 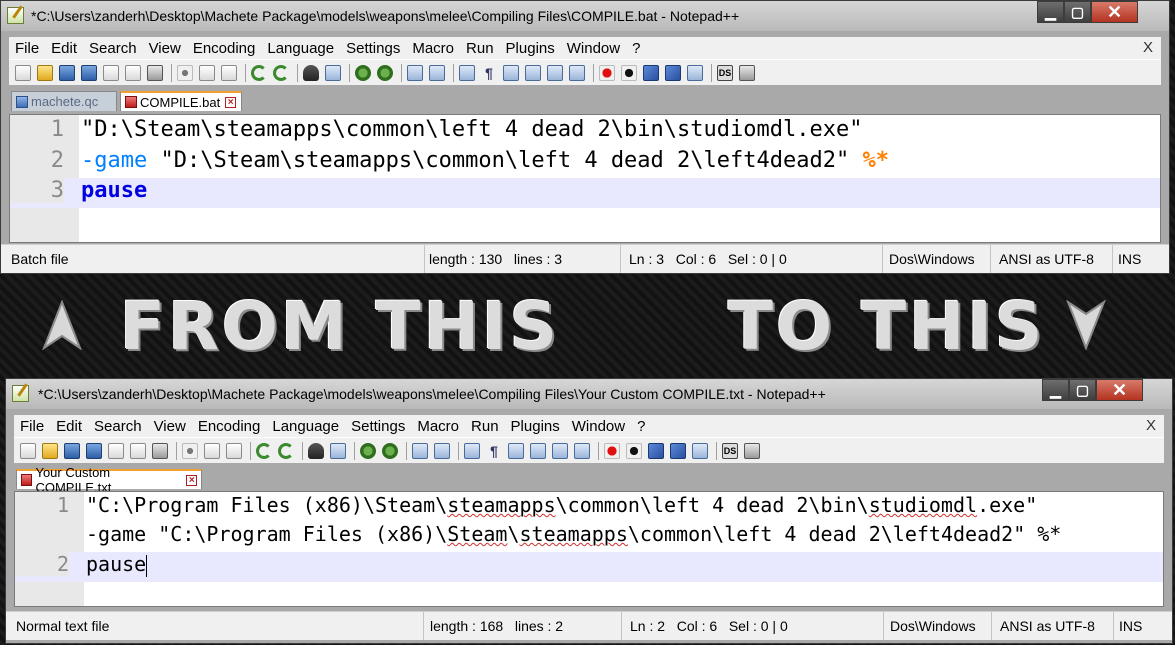 What do you see at coordinates (433, 48) in the screenshot?
I see `menu-macro: Macro` at bounding box center [433, 48].